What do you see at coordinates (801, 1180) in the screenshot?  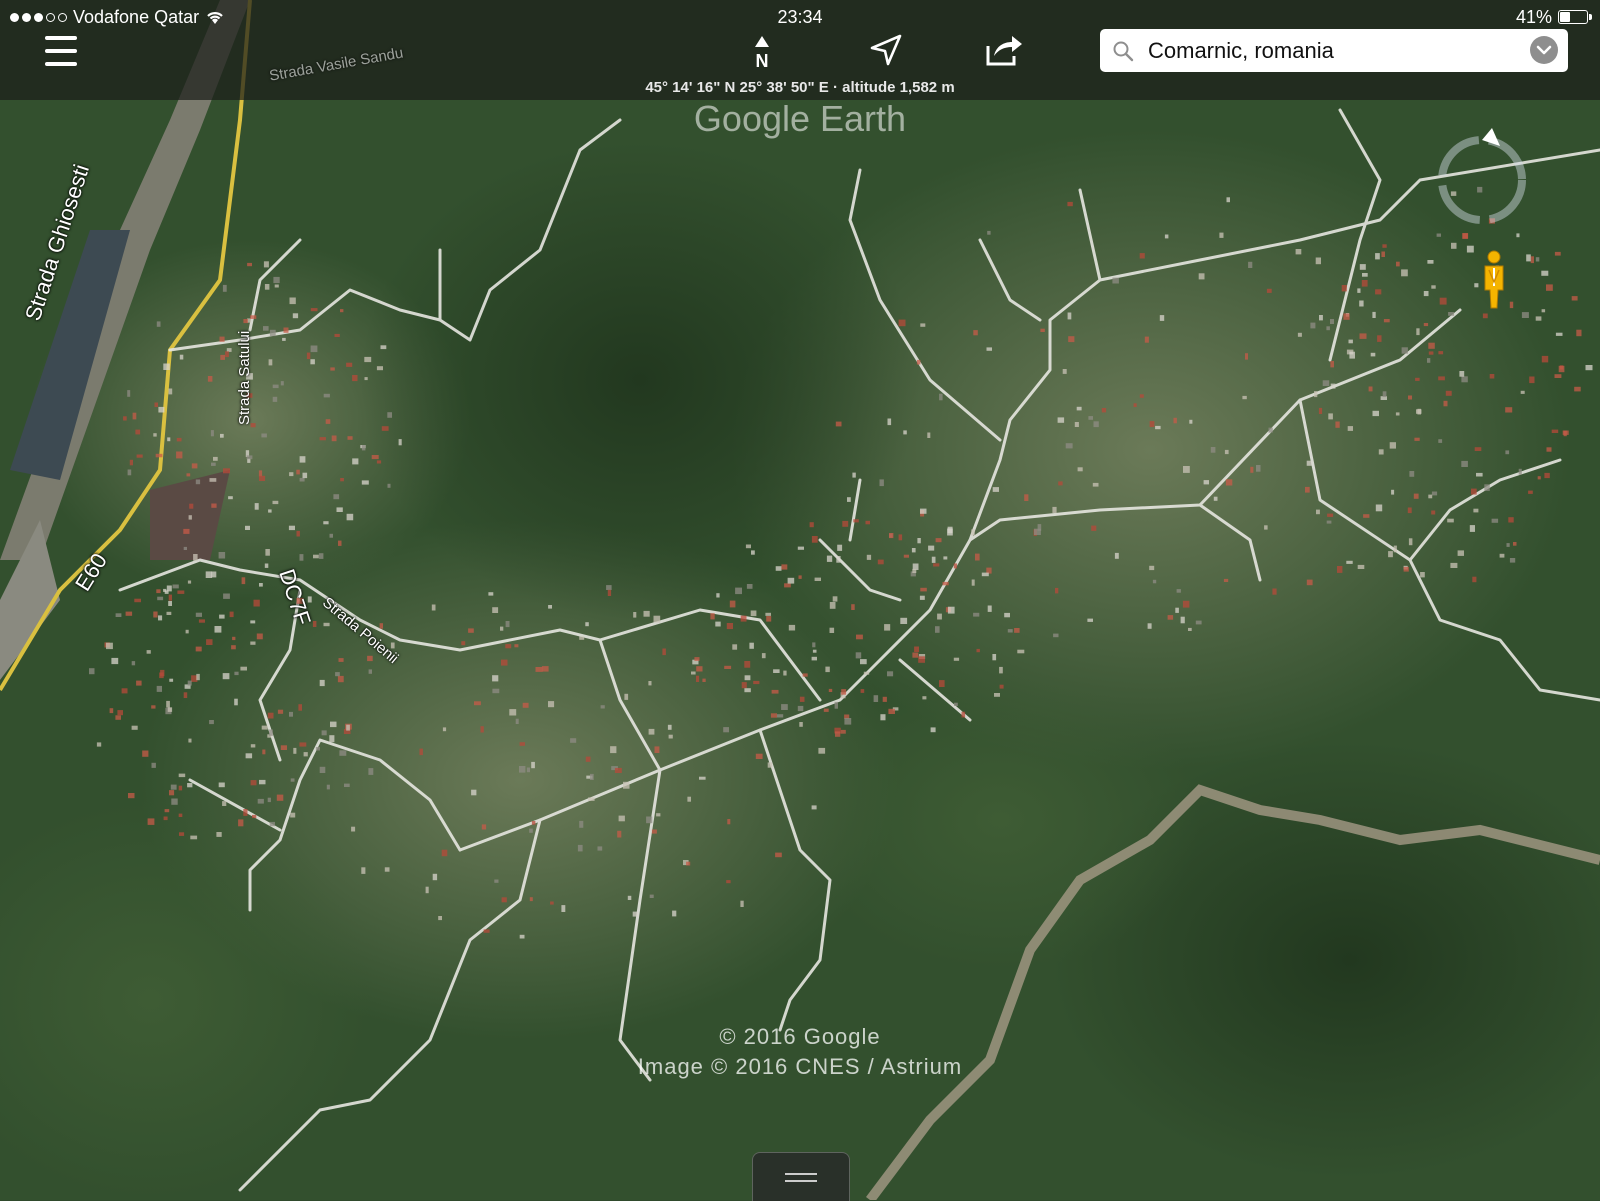 I see `grip-line-icon` at bounding box center [801, 1180].